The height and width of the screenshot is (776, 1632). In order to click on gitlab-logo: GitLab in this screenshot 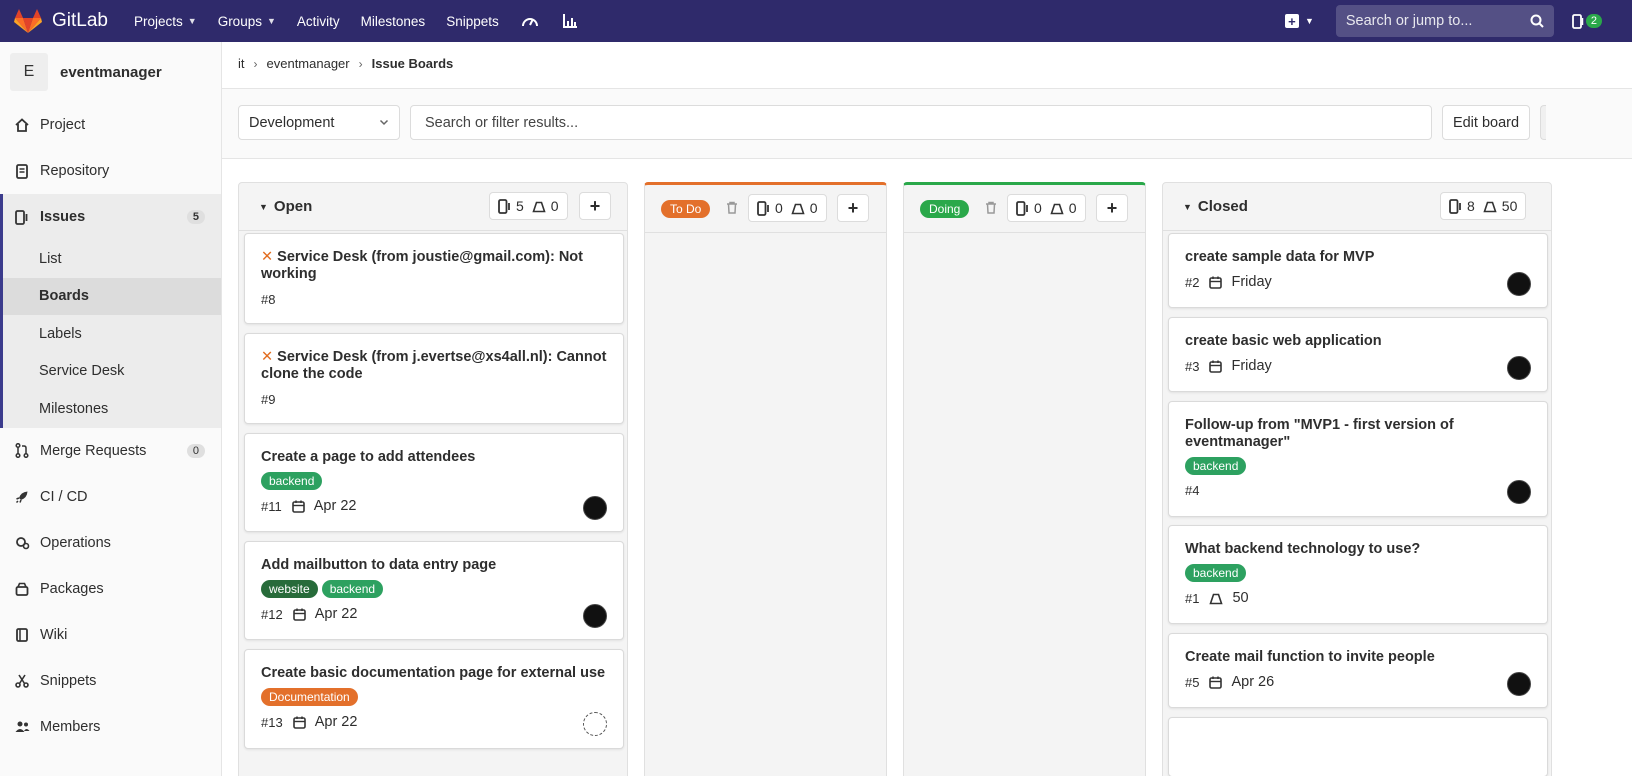, I will do `click(61, 21)`.